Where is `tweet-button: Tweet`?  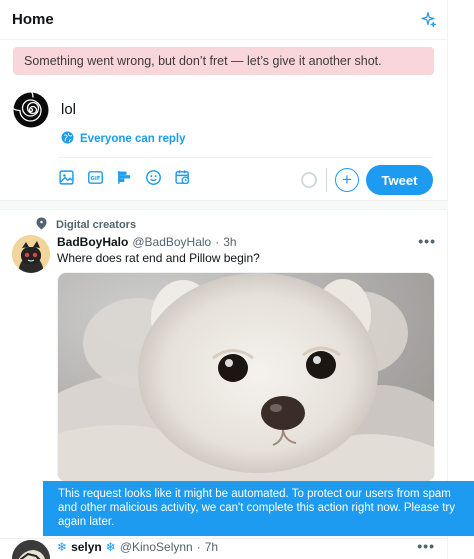 tweet-button: Tweet is located at coordinates (399, 180).